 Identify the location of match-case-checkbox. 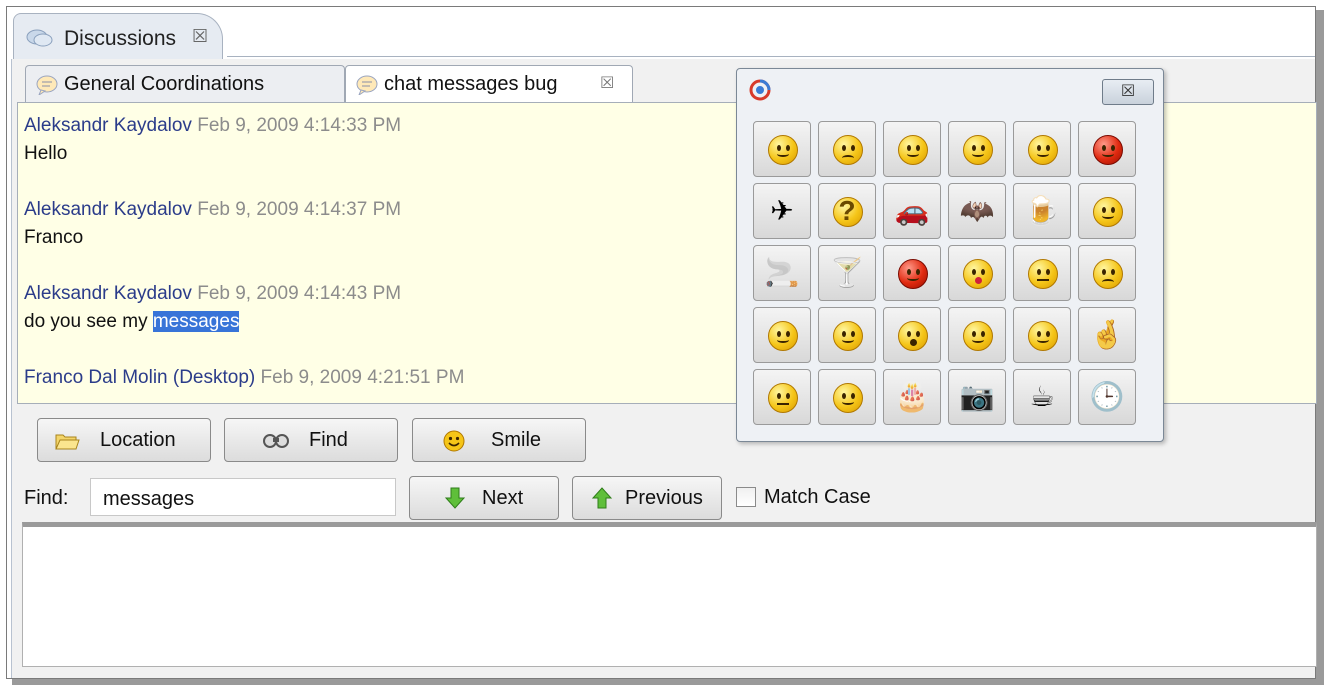
(746, 497).